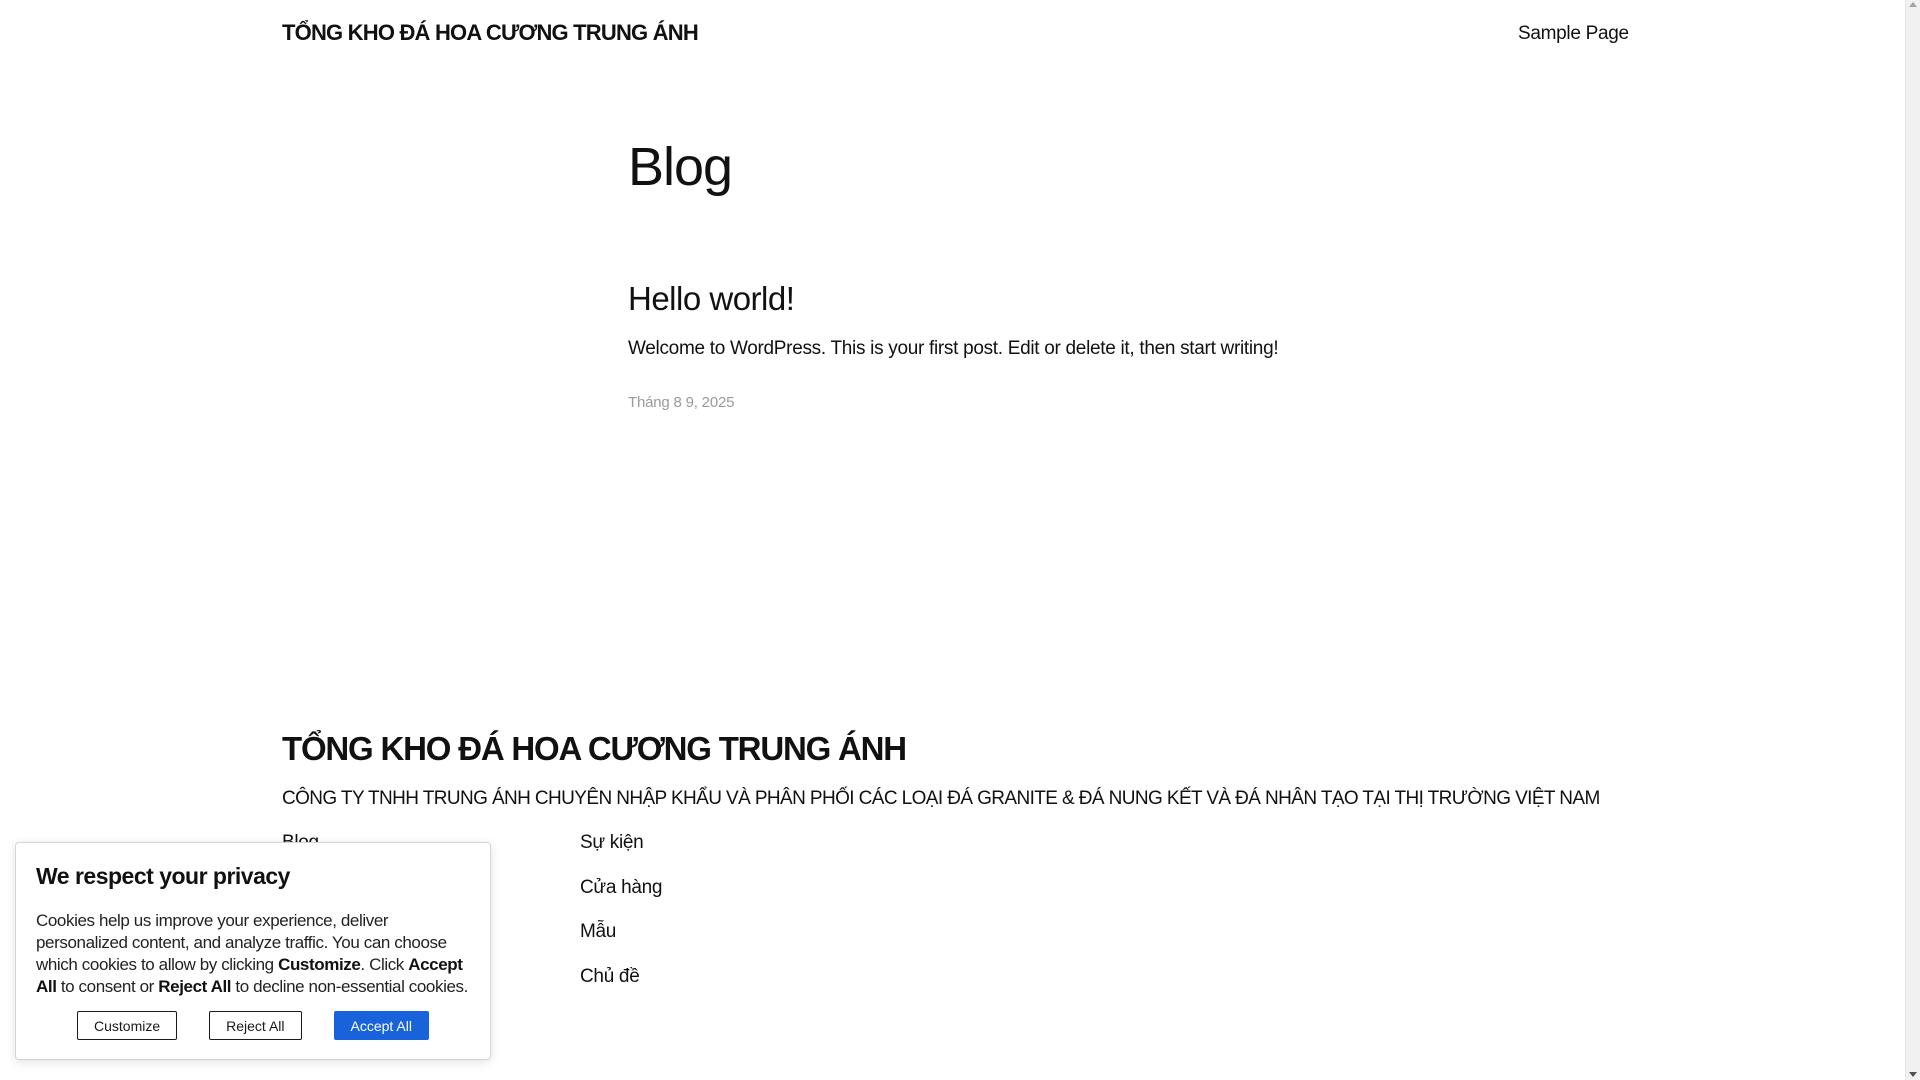  What do you see at coordinates (711, 299) in the screenshot?
I see `post-title-link: Hello world!` at bounding box center [711, 299].